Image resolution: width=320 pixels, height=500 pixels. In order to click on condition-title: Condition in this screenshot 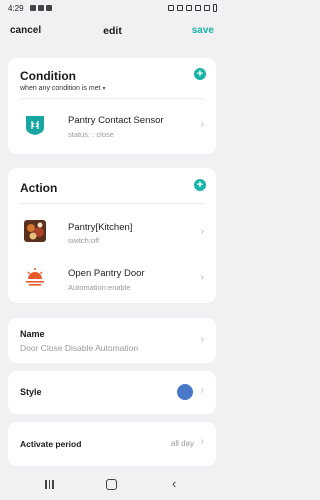, I will do `click(48, 76)`.